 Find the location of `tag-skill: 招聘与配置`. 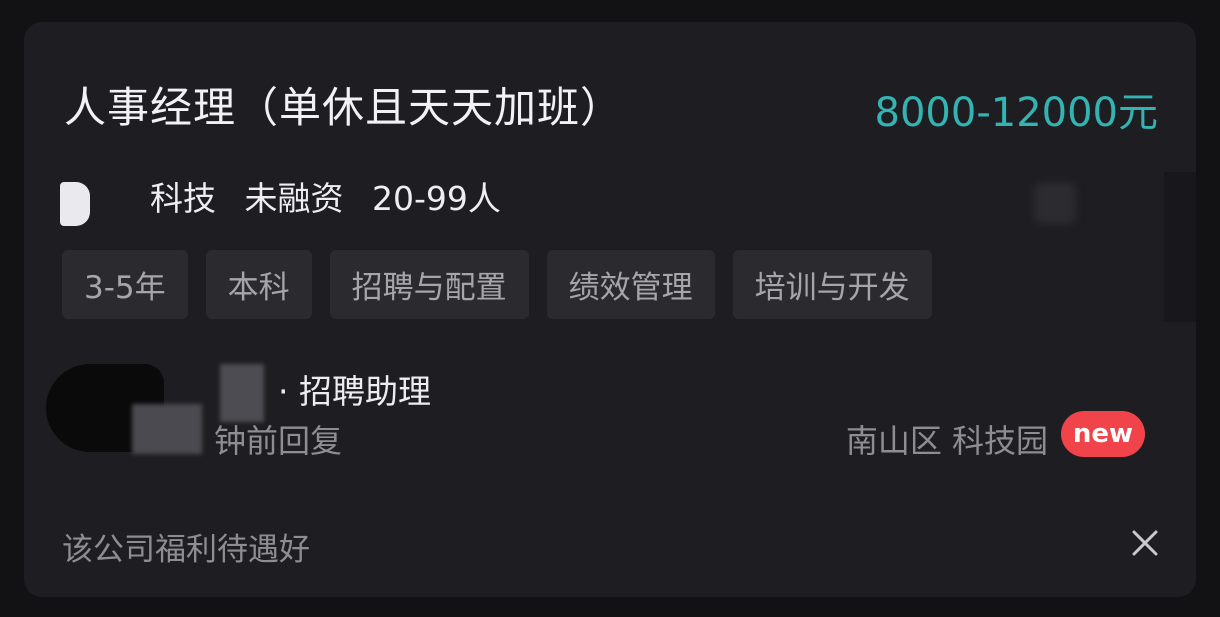

tag-skill: 招聘与配置 is located at coordinates (429, 284).